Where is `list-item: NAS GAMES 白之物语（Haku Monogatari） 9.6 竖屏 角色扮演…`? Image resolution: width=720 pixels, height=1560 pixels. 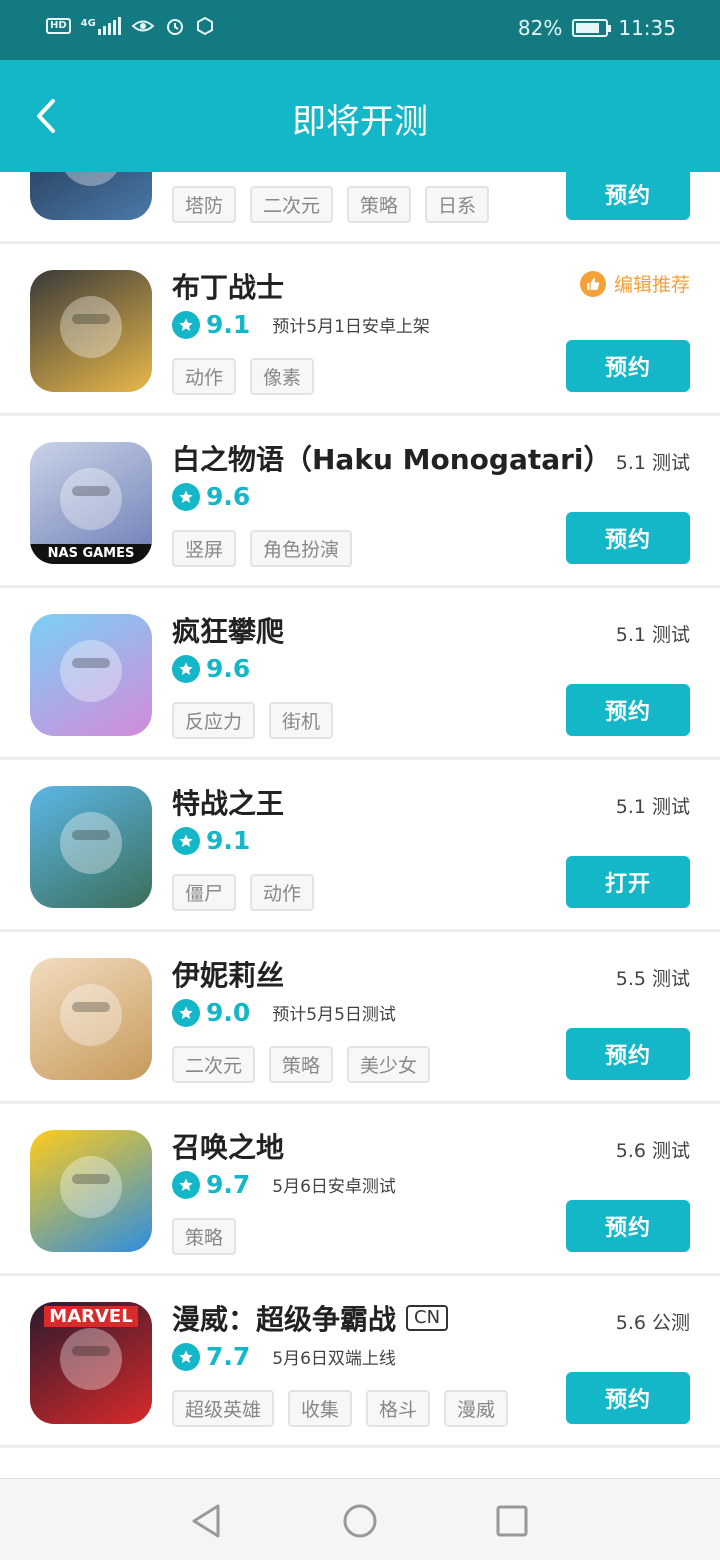 list-item: NAS GAMES 白之物语（Haku Monogatari） 9.6 竖屏 角色扮演… is located at coordinates (360, 502).